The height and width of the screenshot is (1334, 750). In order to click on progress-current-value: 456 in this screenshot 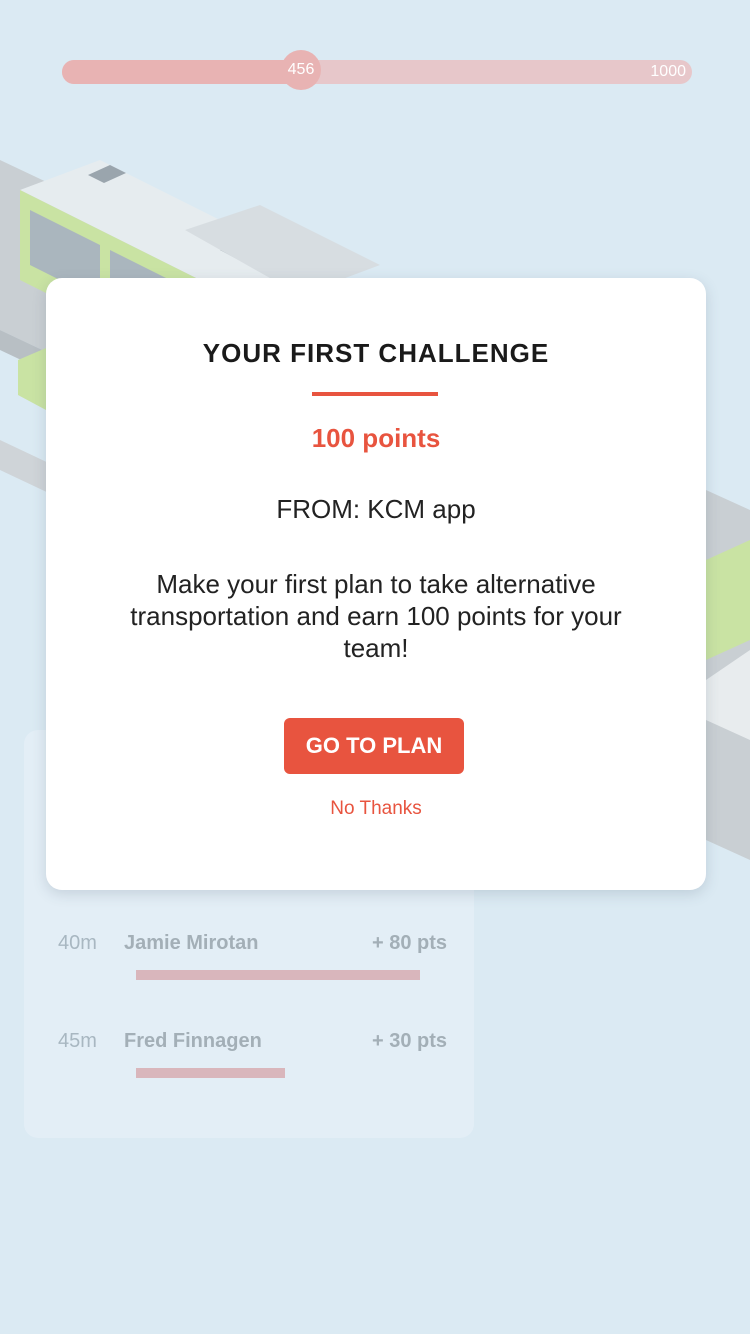, I will do `click(301, 70)`.